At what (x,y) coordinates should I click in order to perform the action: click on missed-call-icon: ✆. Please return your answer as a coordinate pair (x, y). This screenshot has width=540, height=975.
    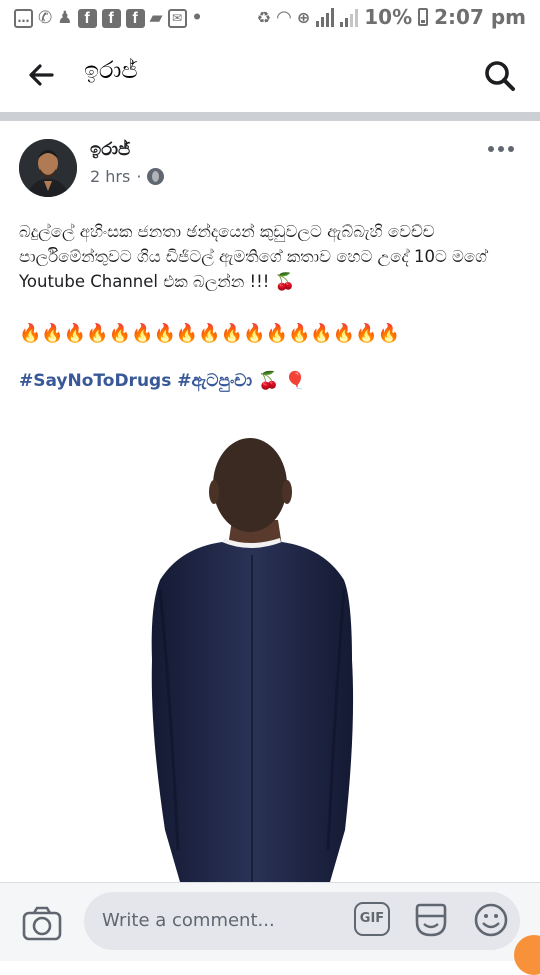
    Looking at the image, I should click on (45, 18).